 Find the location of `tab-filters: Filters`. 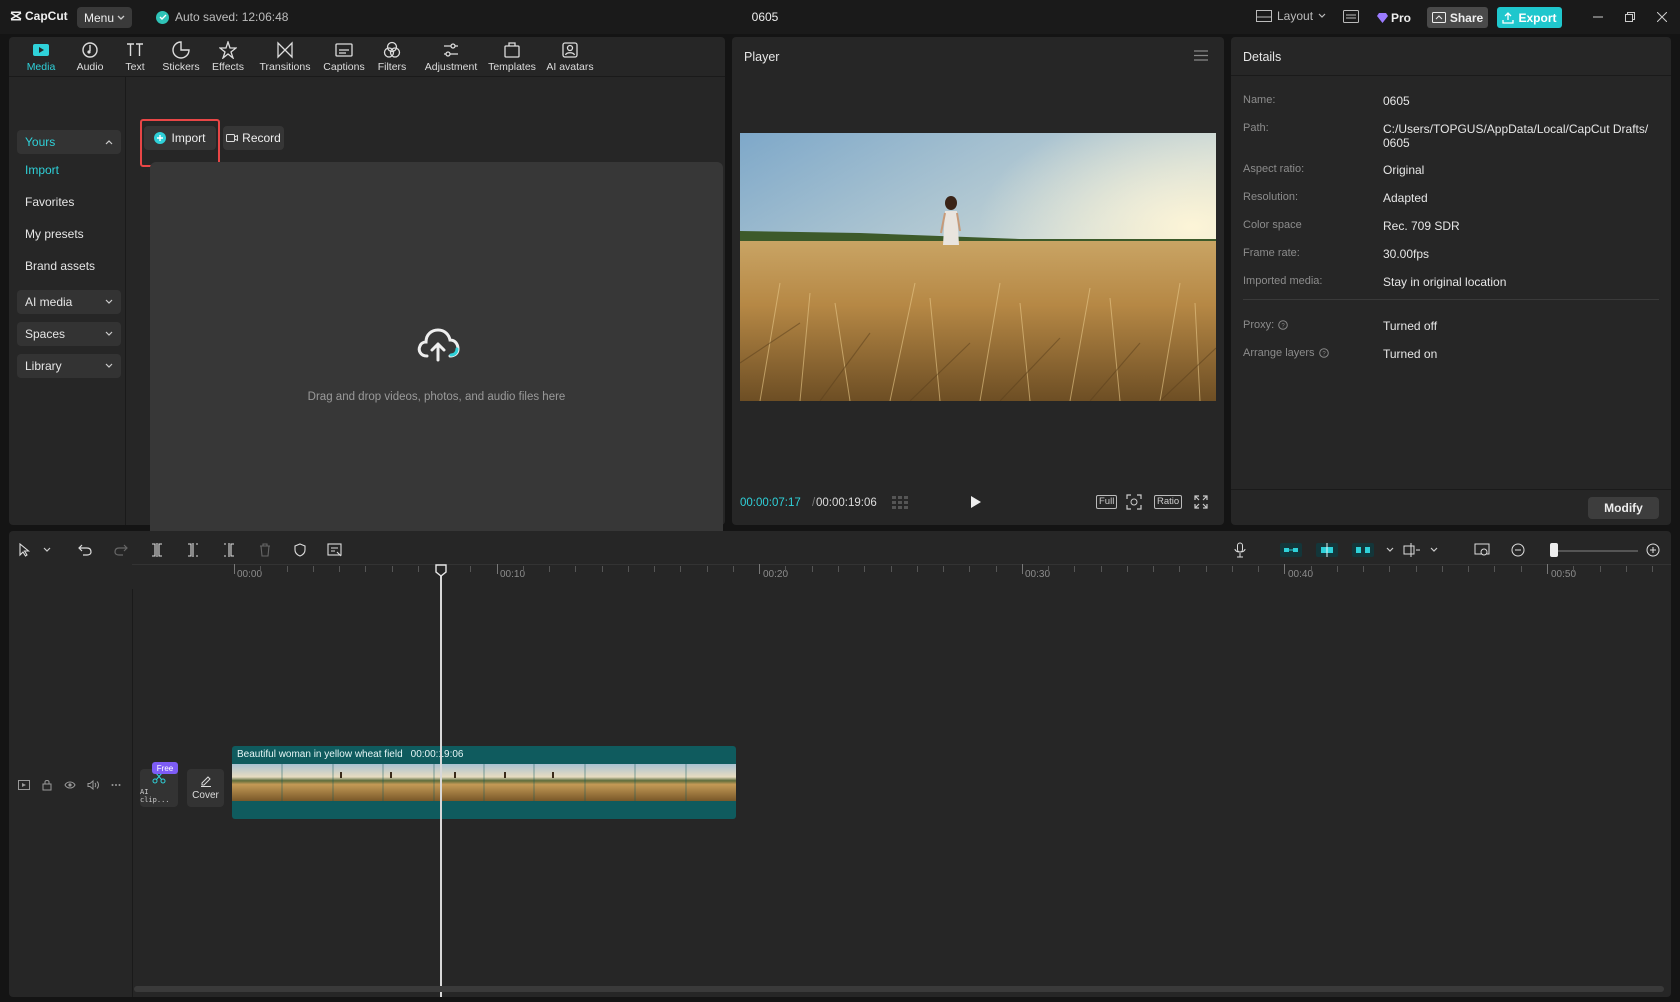

tab-filters: Filters is located at coordinates (392, 57).